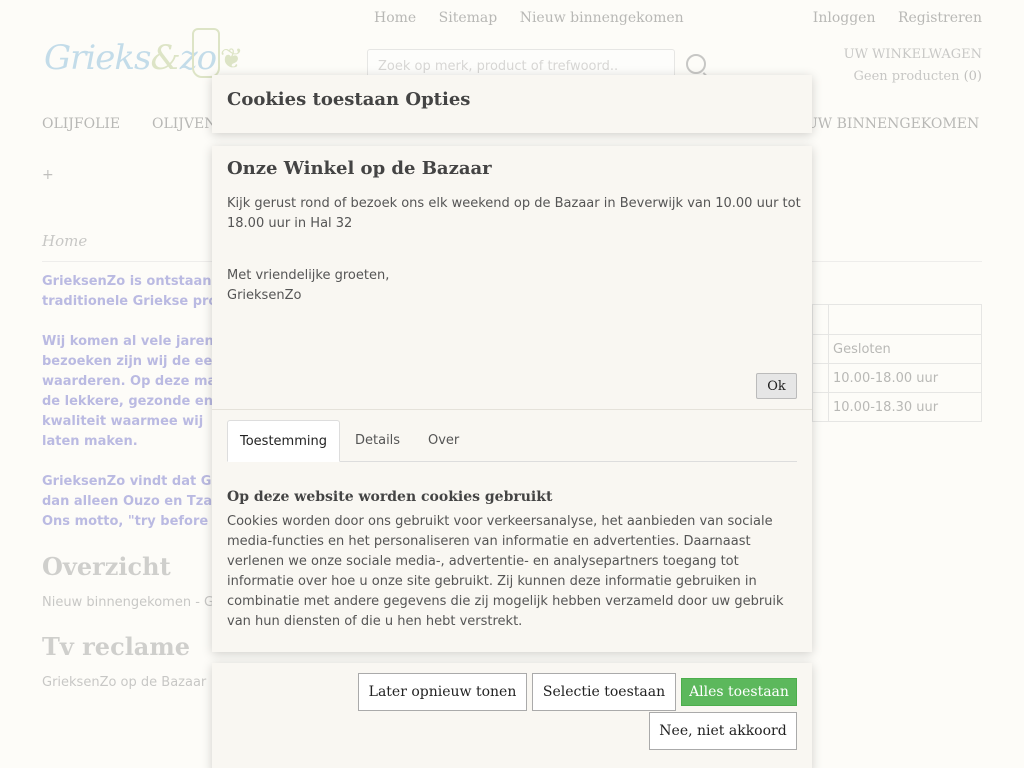 The image size is (1024, 768). What do you see at coordinates (390, 497) in the screenshot?
I see `cookie-title: Op deze website worden cookies gebruikt` at bounding box center [390, 497].